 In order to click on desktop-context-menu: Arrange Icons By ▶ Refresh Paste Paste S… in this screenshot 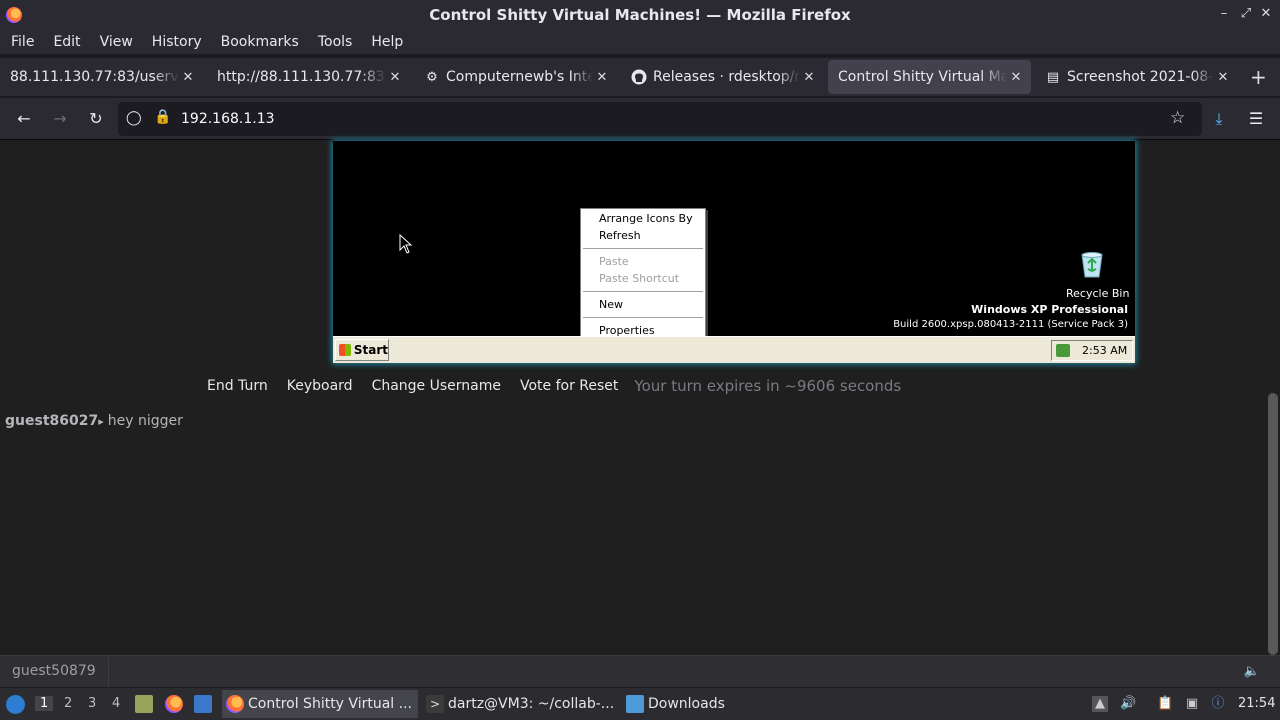, I will do `click(648, 275)`.